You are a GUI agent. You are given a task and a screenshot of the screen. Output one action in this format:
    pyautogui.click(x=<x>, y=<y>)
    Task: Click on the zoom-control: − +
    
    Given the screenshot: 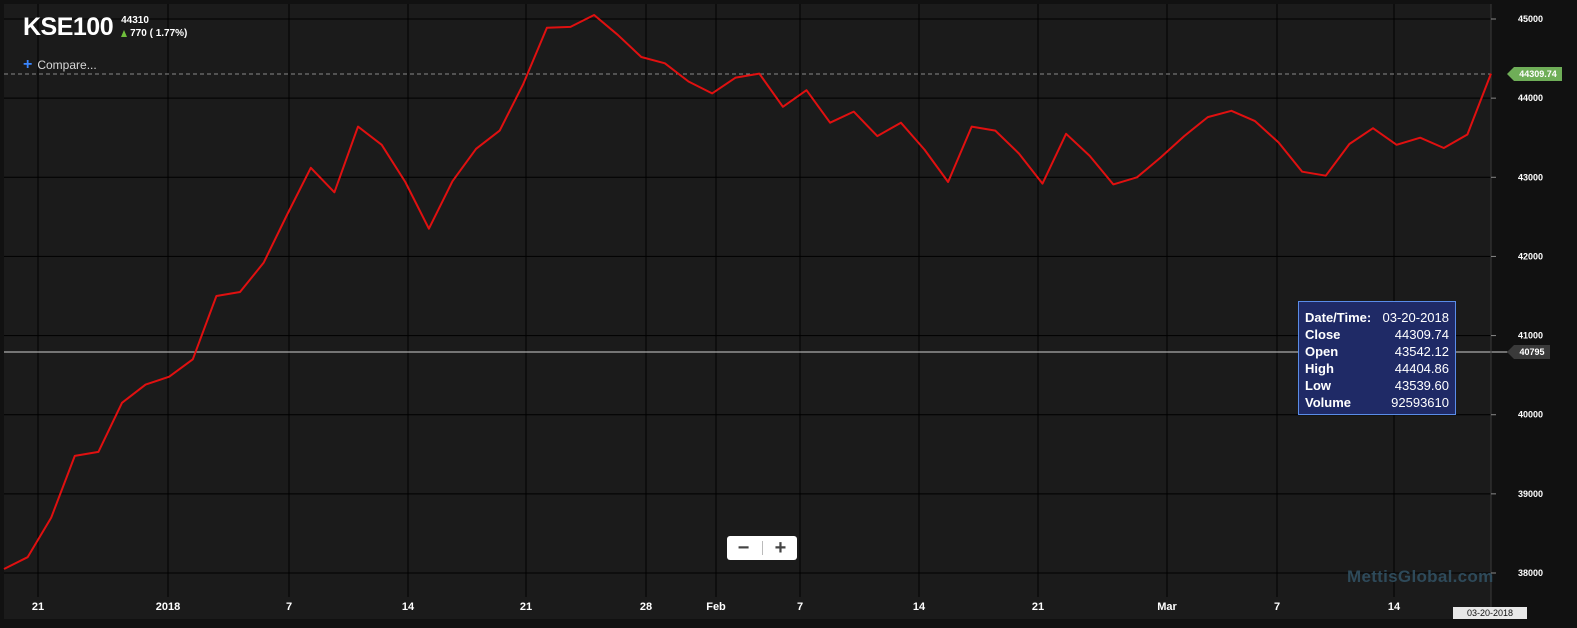 What is the action you would take?
    pyautogui.click(x=762, y=548)
    